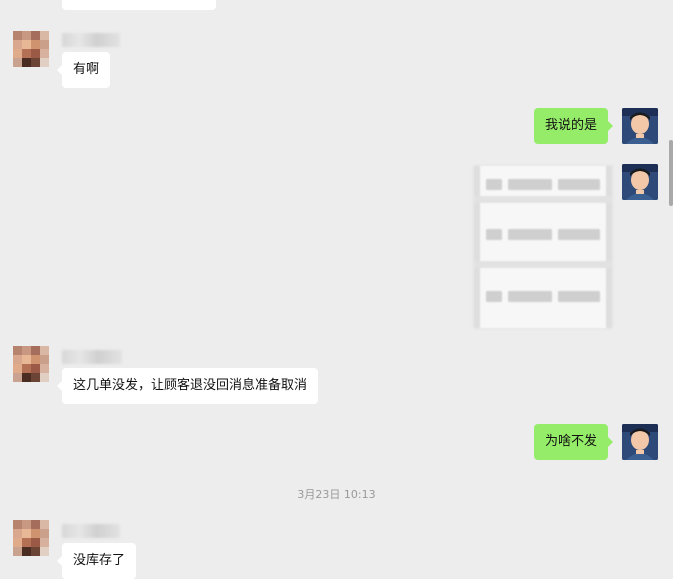 This screenshot has width=673, height=579. What do you see at coordinates (99, 560) in the screenshot?
I see `message-text: 没库存了` at bounding box center [99, 560].